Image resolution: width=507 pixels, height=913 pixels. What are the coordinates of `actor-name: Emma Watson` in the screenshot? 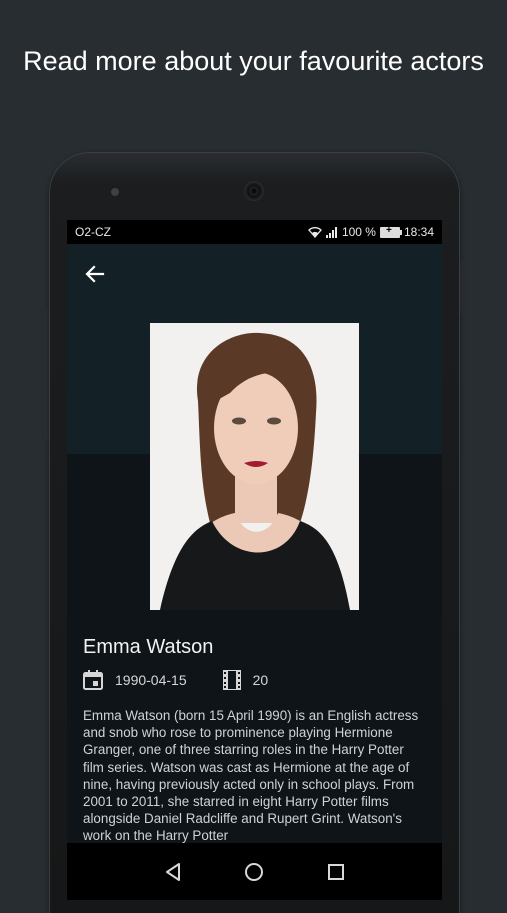 It's located at (148, 647).